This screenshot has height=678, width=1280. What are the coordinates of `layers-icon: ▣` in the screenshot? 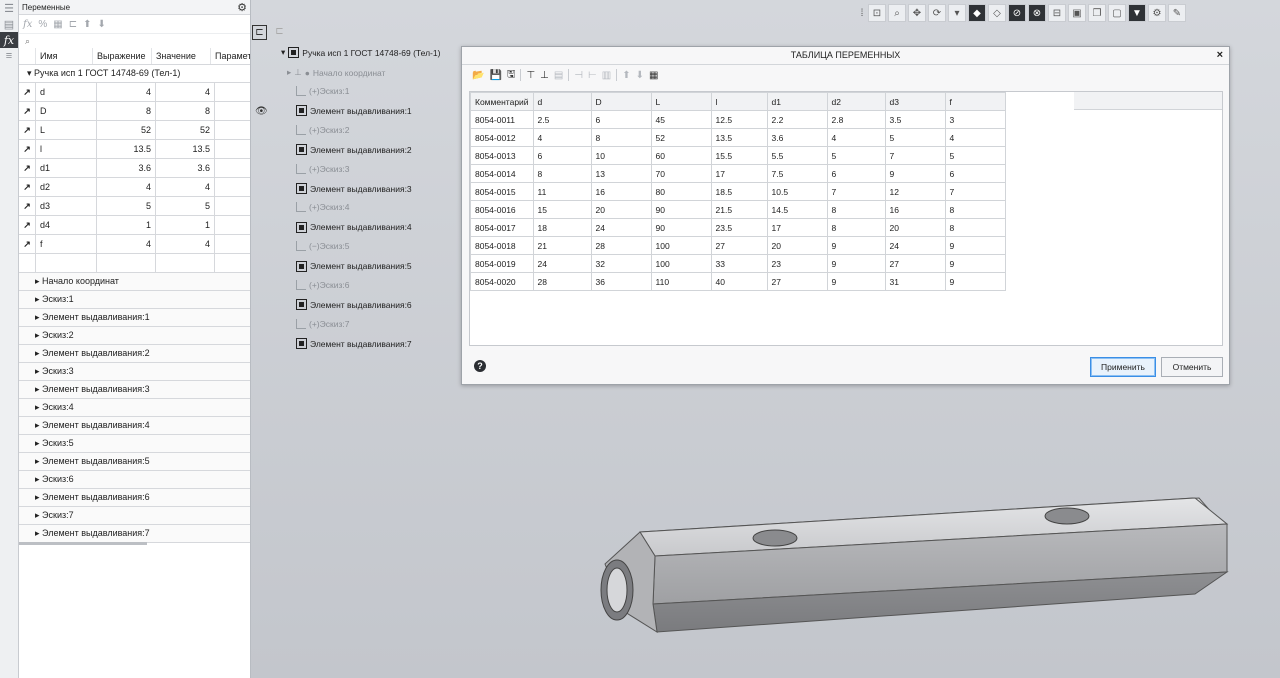 It's located at (1077, 13).